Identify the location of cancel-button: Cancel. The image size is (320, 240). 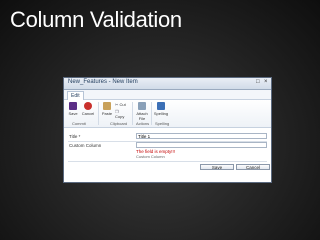
(253, 167).